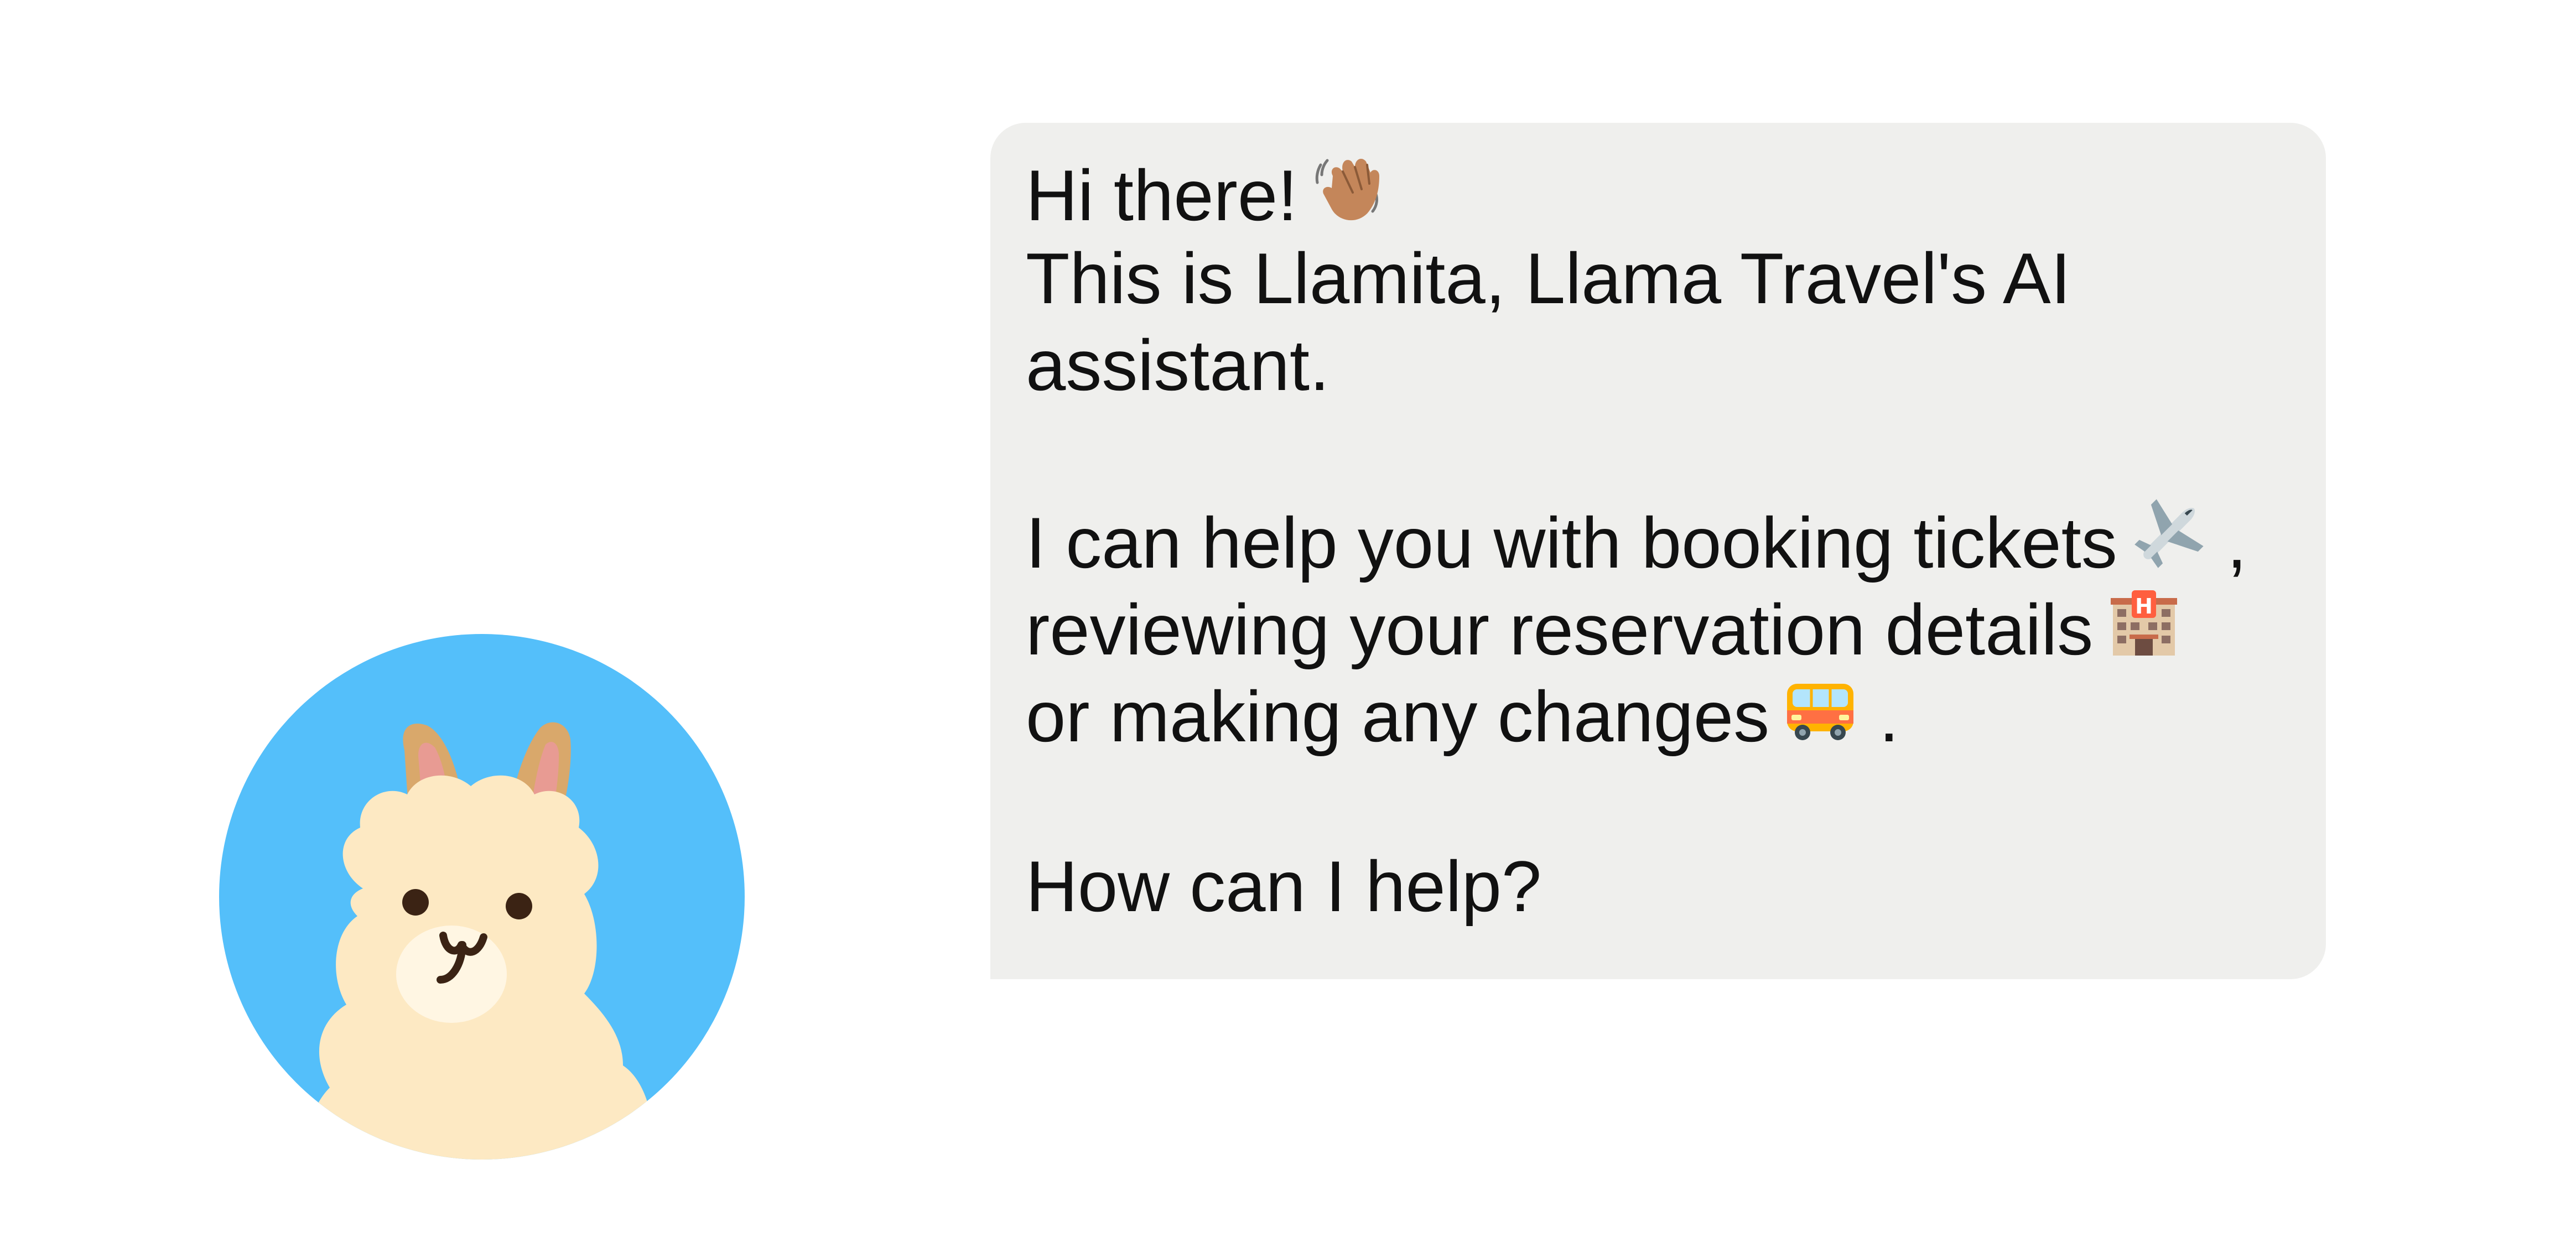  I want to click on help-line-1: I can help you with booking tickets ,, so click(1665, 539).